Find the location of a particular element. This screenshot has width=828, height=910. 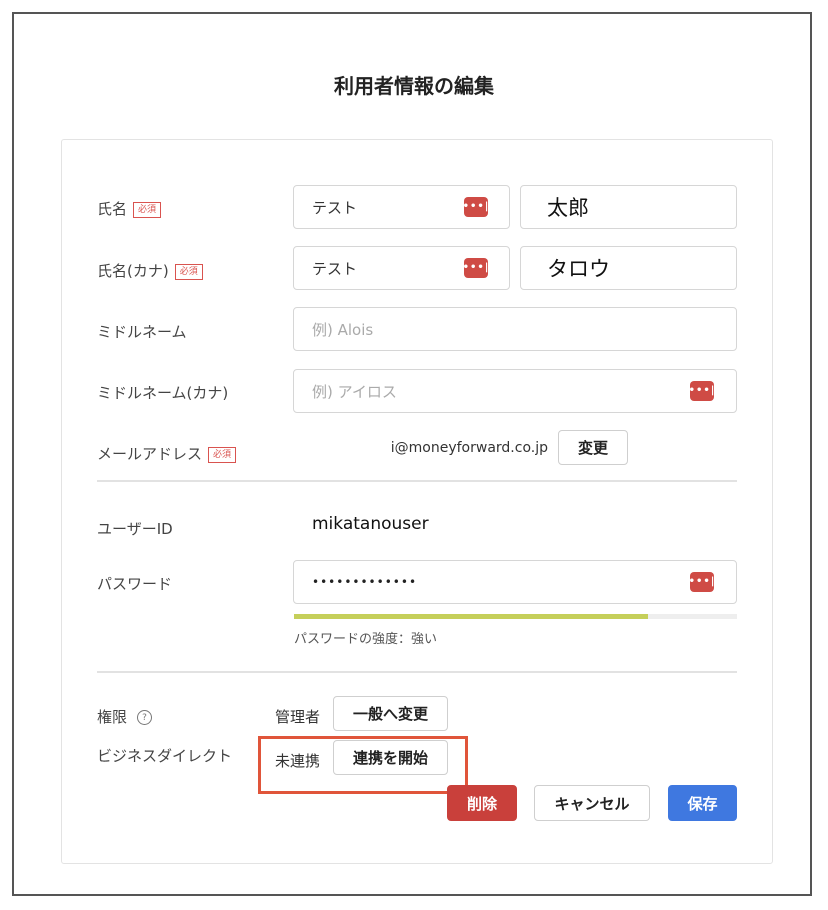

email-label: メールアドレス 必須 is located at coordinates (167, 453).